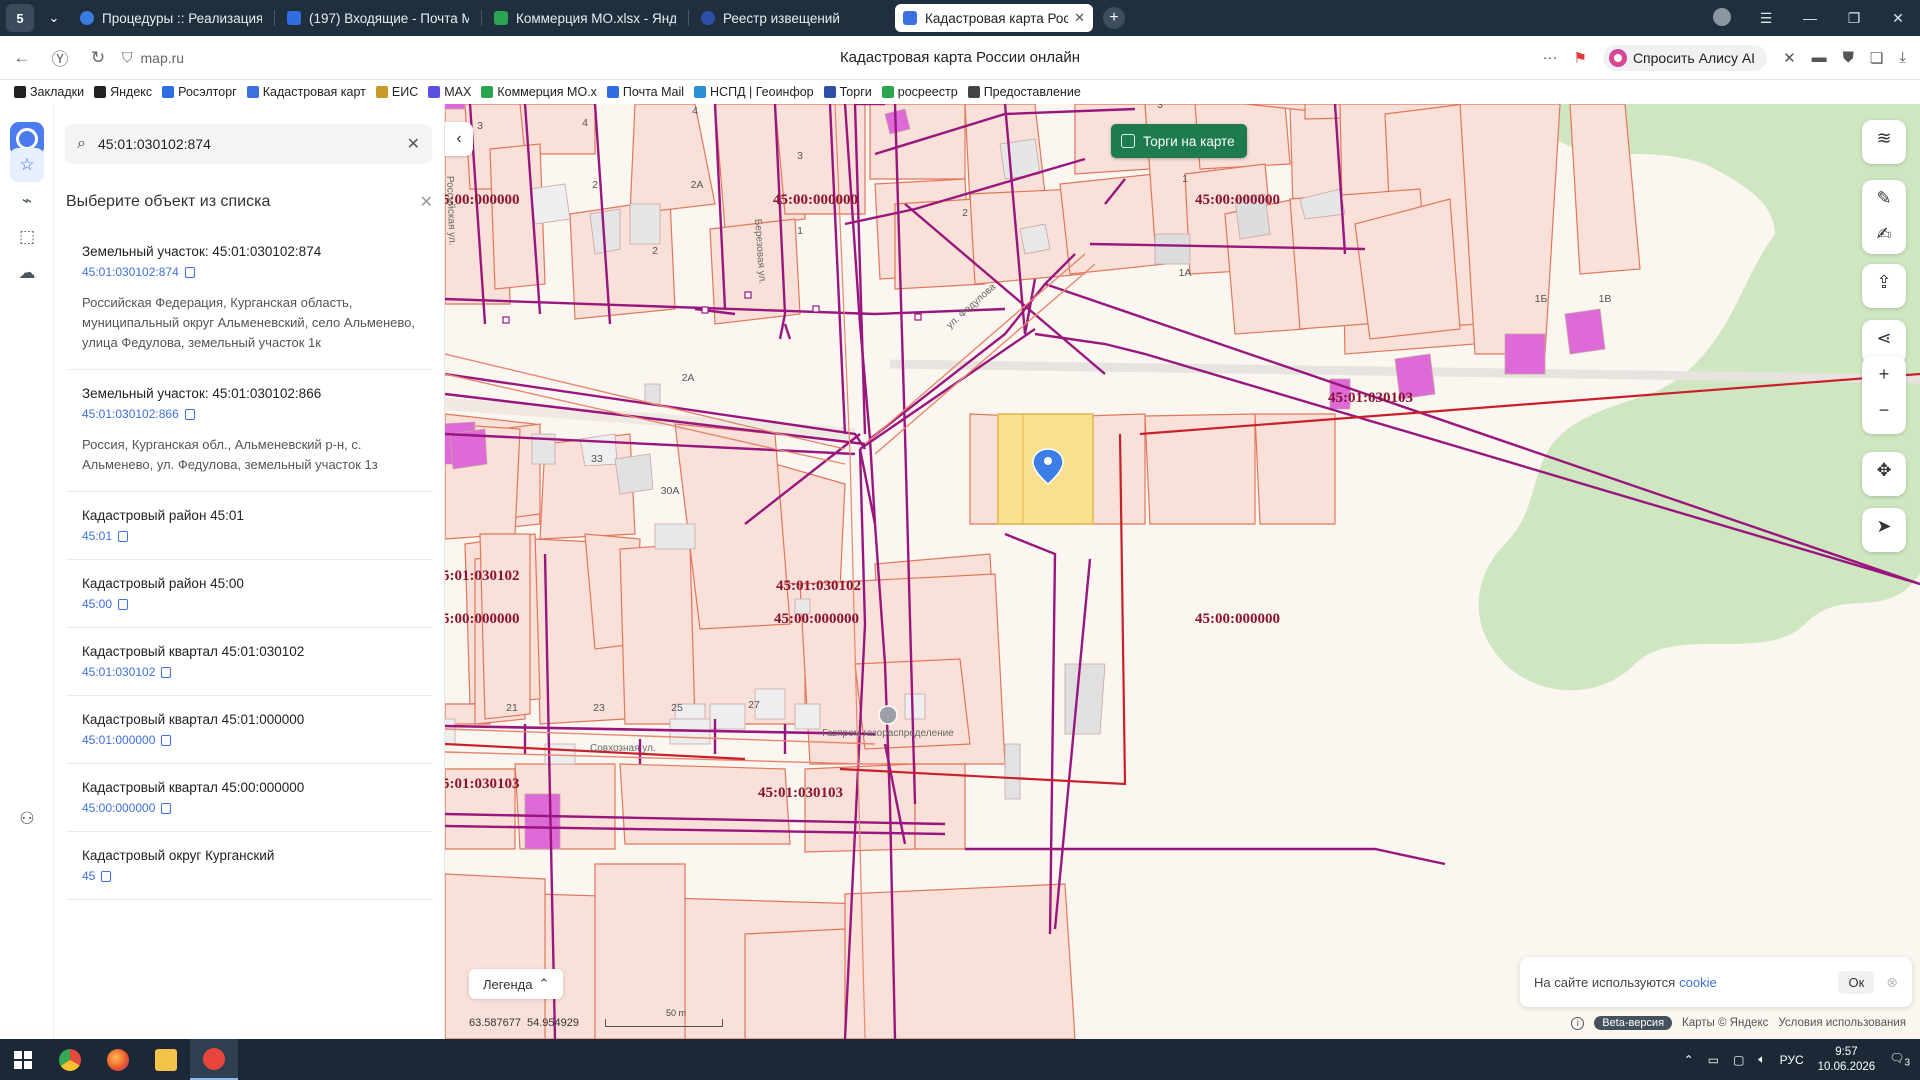 The height and width of the screenshot is (1080, 1920). What do you see at coordinates (792, 18) in the screenshot?
I see `browser-tab: Реестр извещений` at bounding box center [792, 18].